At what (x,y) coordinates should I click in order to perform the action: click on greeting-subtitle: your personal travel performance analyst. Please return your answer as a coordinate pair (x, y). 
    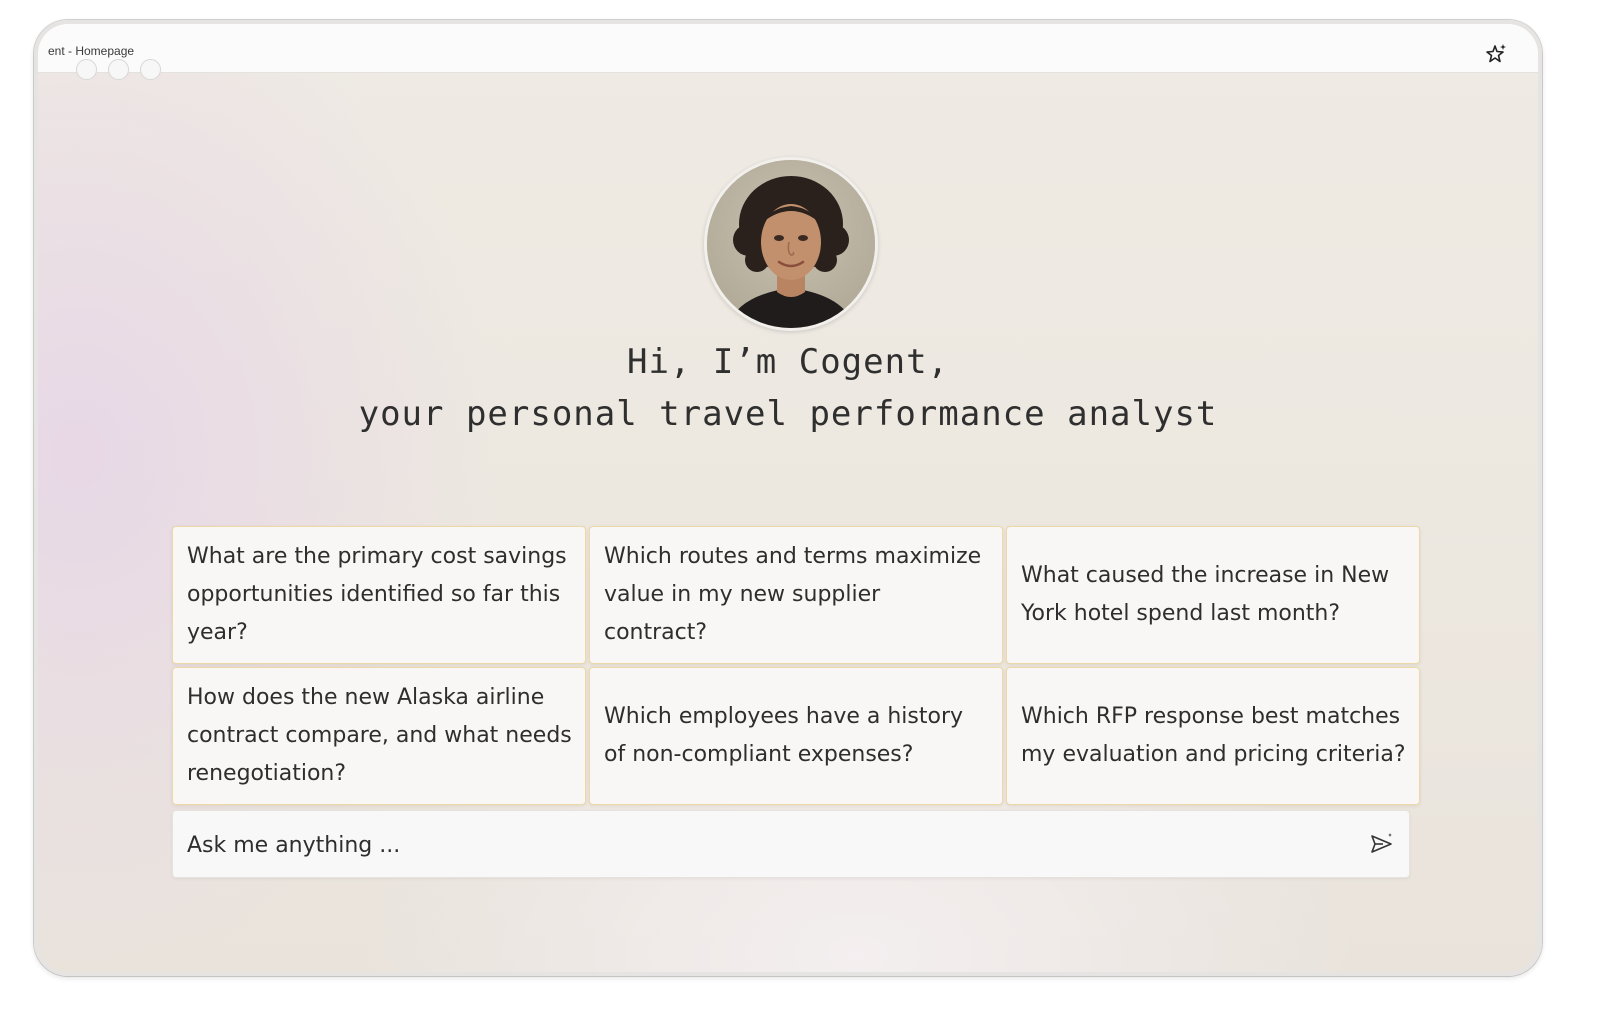
    Looking at the image, I should click on (788, 414).